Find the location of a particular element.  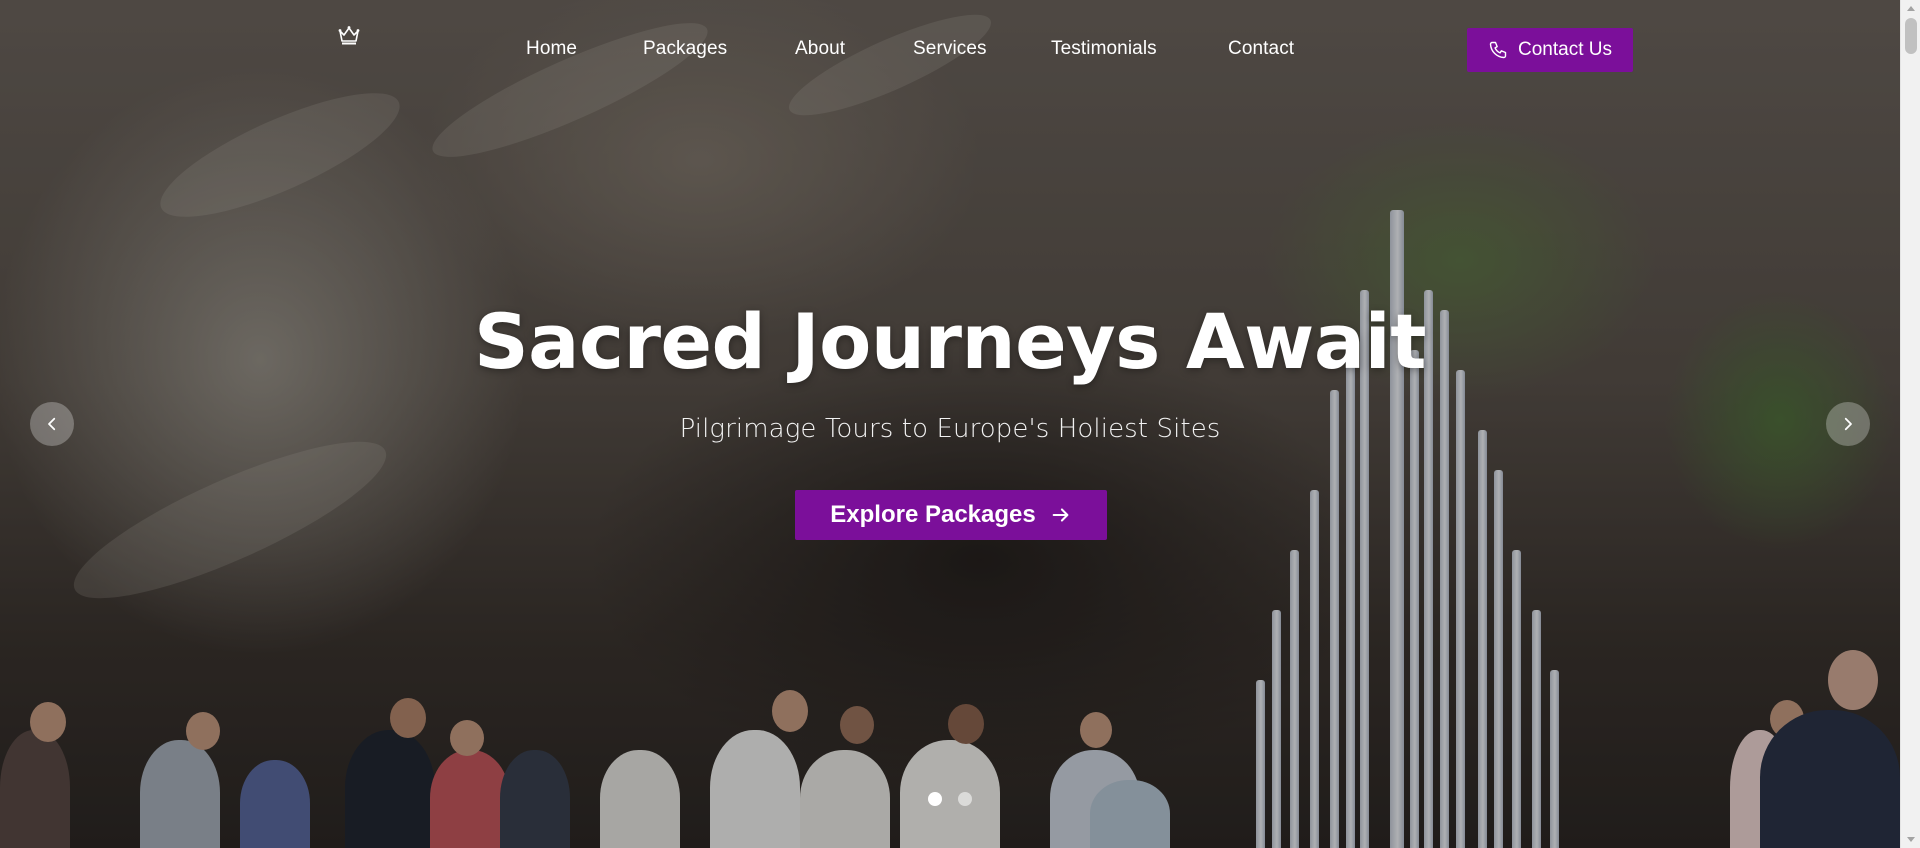

carousel-next-button is located at coordinates (1848, 424).